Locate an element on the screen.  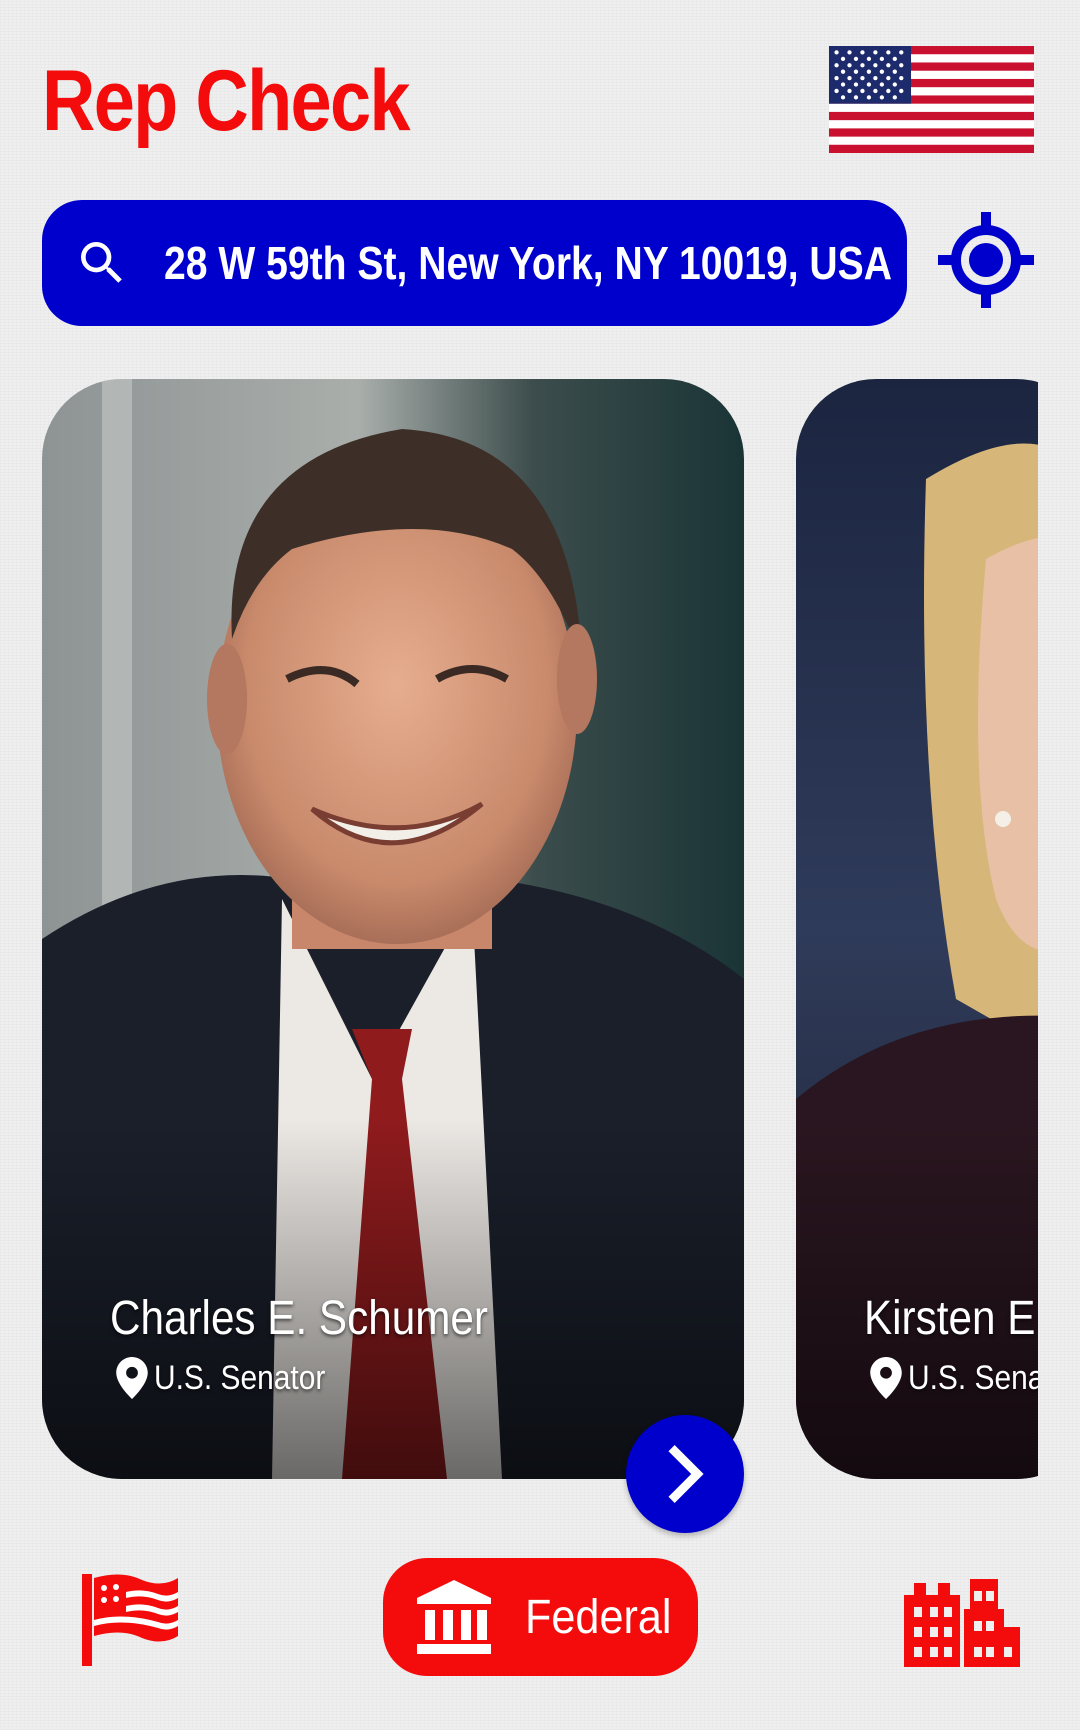
next-card-button is located at coordinates (685, 1474).